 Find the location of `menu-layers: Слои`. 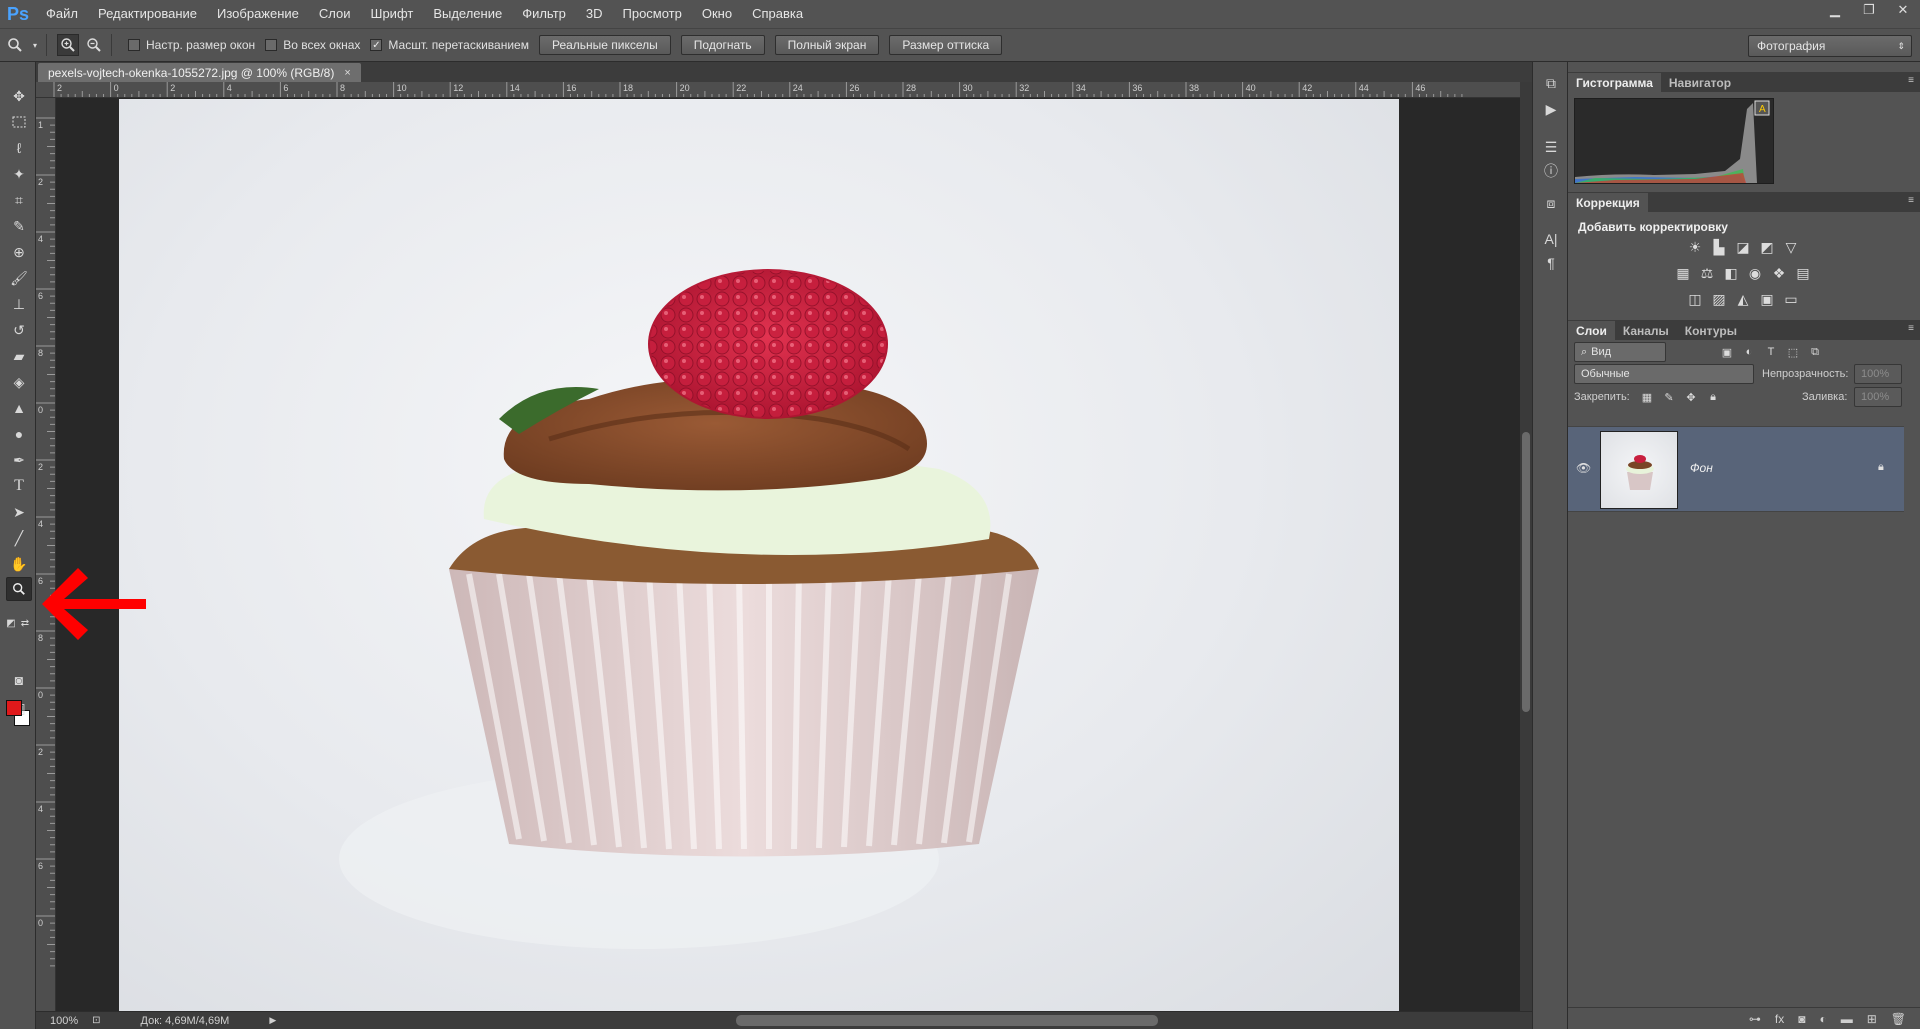

menu-layers: Слои is located at coordinates (335, 14).